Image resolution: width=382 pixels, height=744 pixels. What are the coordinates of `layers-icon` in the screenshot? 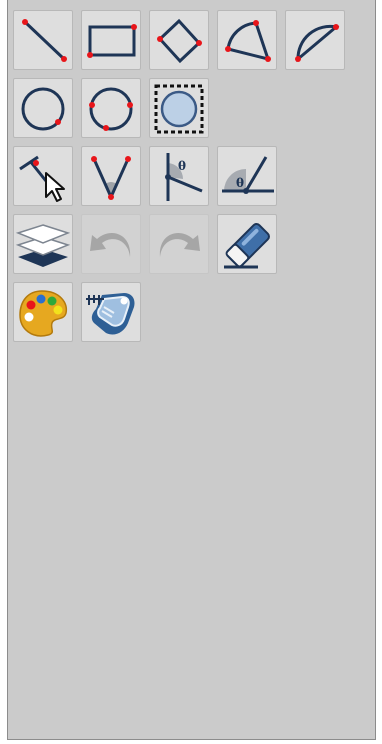 It's located at (43, 245).